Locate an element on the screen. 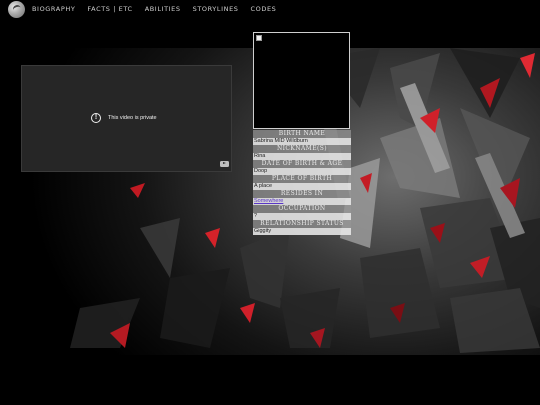 This screenshot has height=405, width=540. youtube-icon is located at coordinates (224, 164).